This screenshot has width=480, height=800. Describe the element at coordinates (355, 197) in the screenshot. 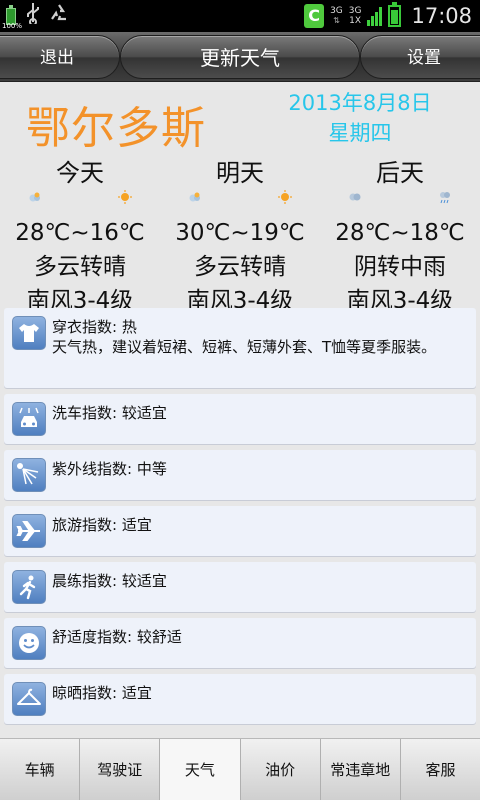

I see `overcast-icon` at that location.